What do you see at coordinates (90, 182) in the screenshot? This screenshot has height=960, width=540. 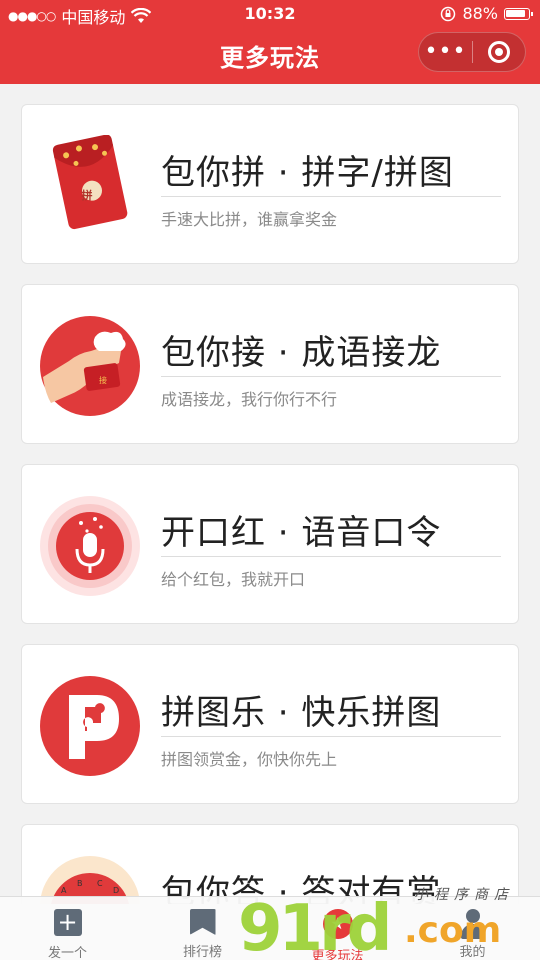 I see `red-envelope-icon: 拼` at bounding box center [90, 182].